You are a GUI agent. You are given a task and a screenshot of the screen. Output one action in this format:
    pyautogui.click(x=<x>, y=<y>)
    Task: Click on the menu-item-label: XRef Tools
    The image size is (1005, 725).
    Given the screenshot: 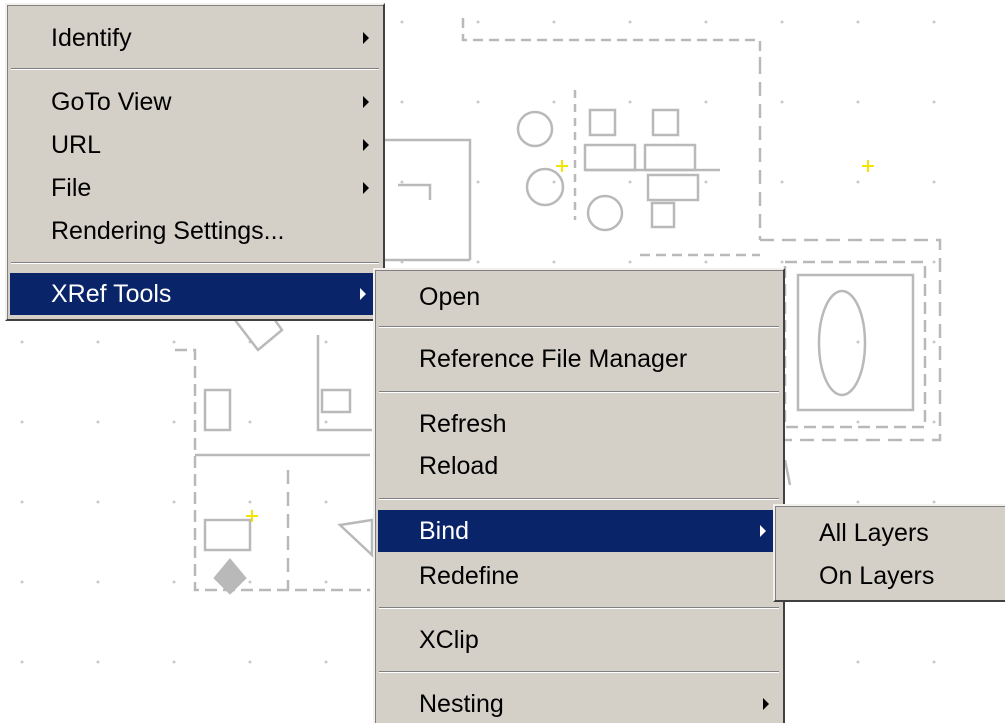 What is the action you would take?
    pyautogui.click(x=111, y=294)
    